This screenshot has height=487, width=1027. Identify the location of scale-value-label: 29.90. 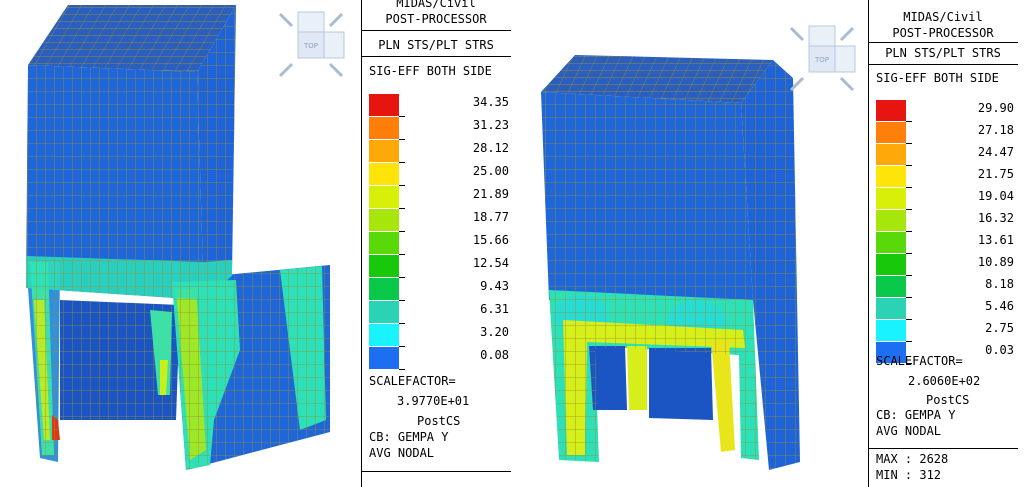
(995, 108).